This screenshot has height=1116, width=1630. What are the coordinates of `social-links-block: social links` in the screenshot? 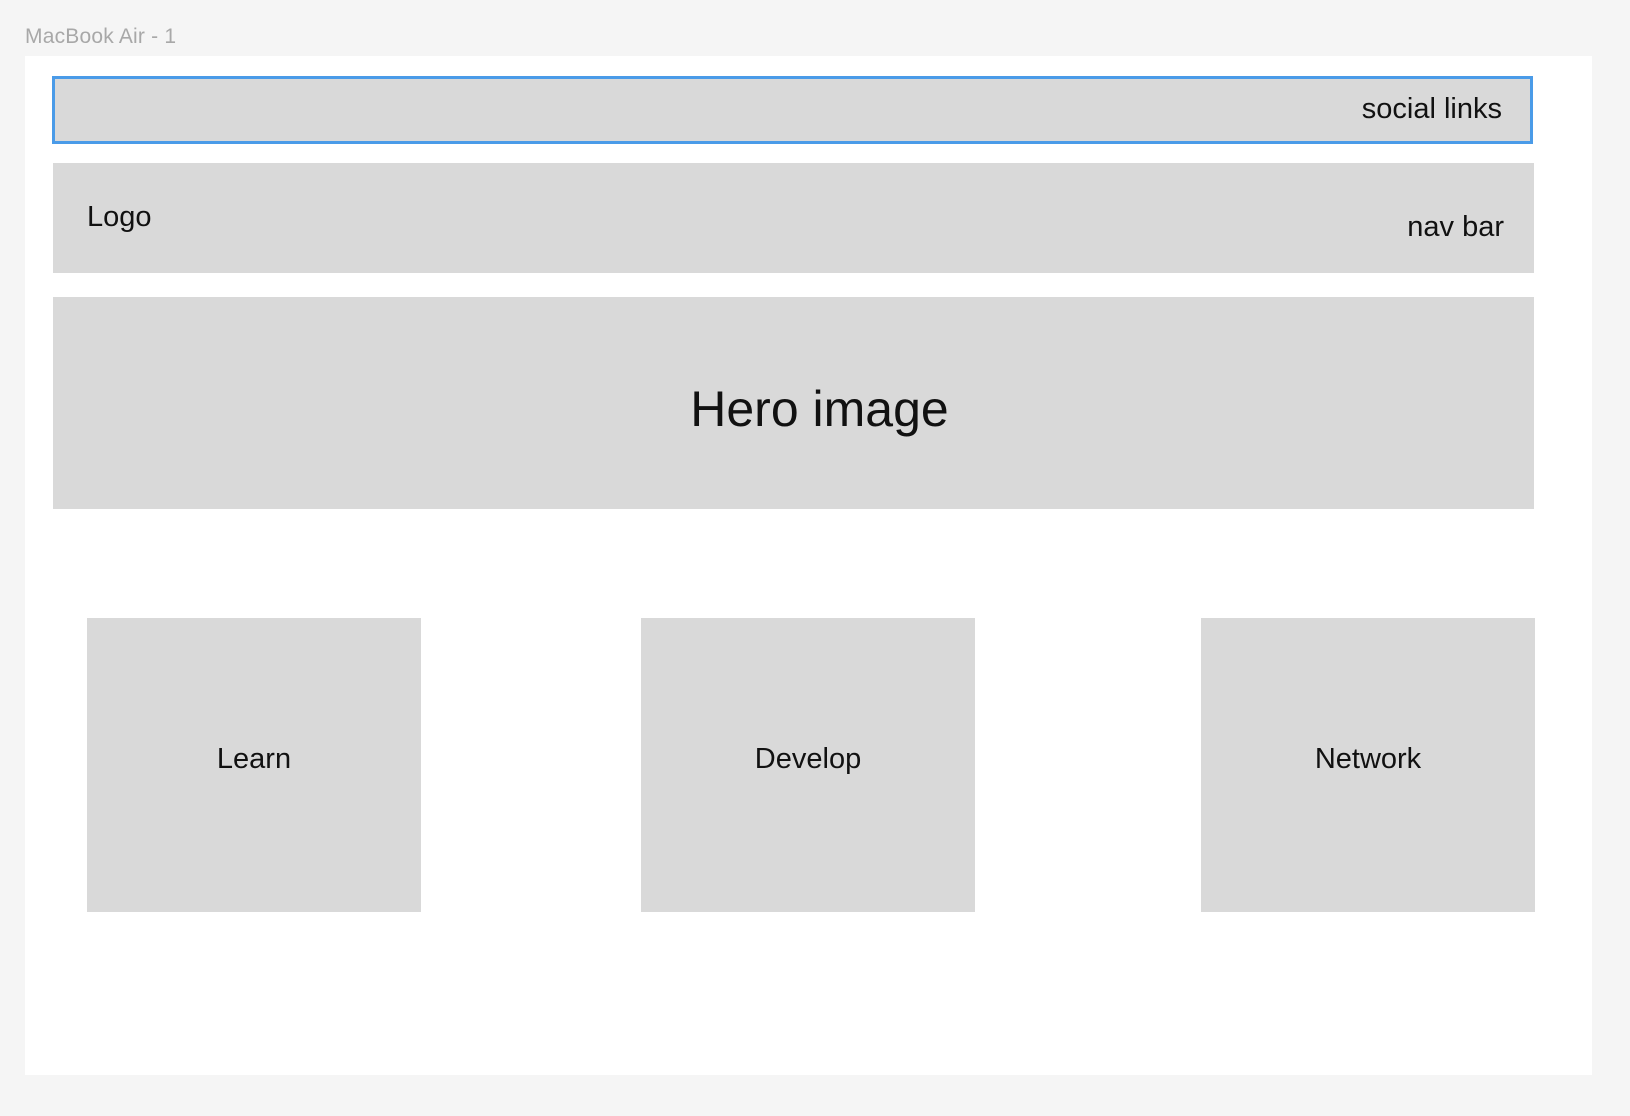 It's located at (792, 110).